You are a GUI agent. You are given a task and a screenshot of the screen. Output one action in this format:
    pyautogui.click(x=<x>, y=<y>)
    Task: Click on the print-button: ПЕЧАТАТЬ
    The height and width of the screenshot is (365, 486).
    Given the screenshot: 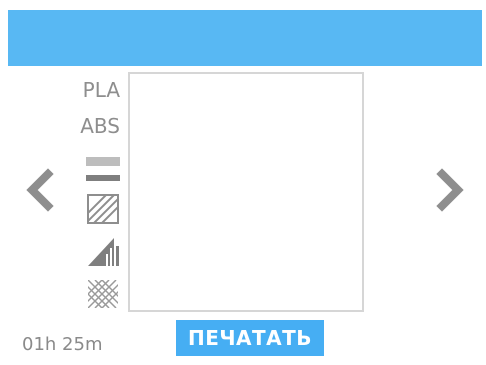 What is the action you would take?
    pyautogui.click(x=250, y=338)
    